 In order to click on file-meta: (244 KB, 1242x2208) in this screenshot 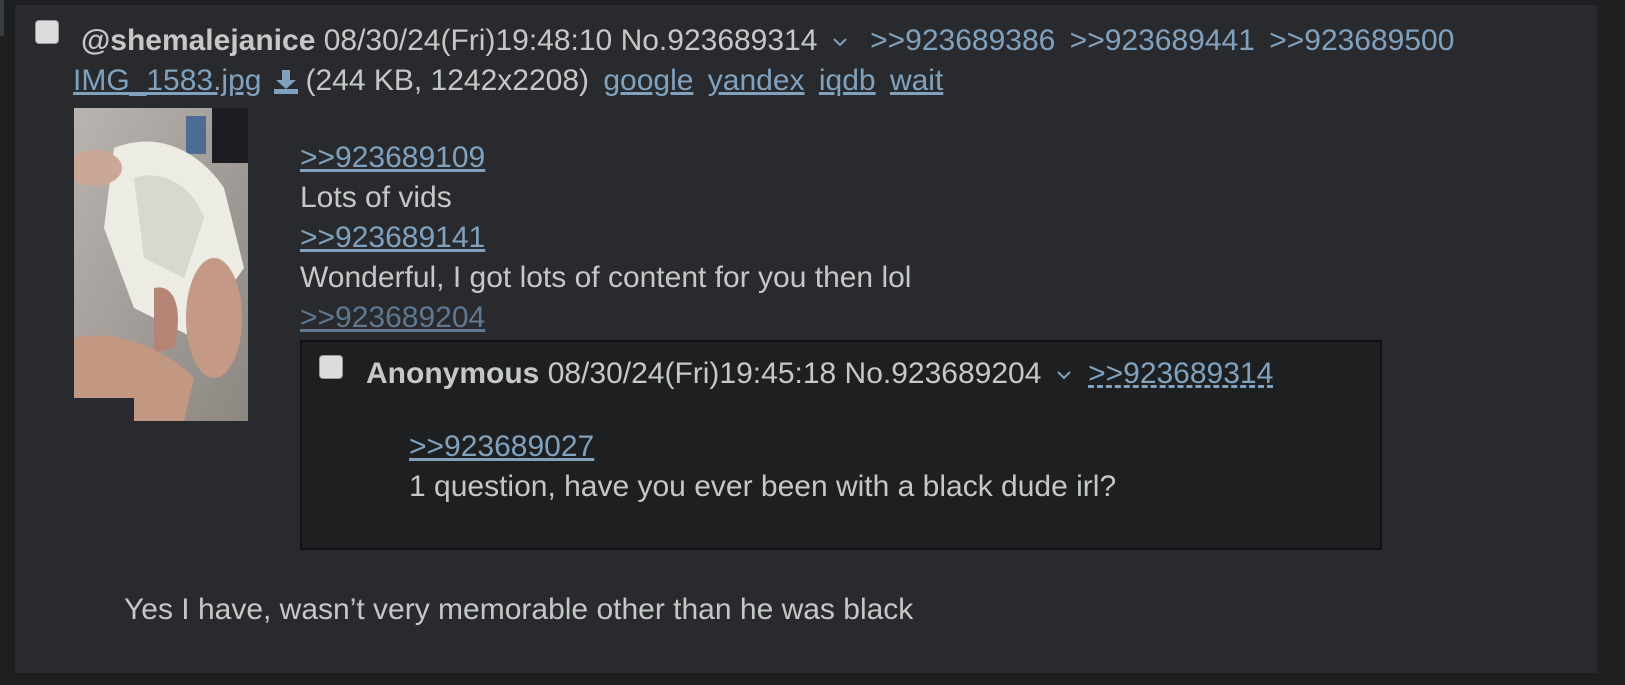, I will do `click(447, 80)`.